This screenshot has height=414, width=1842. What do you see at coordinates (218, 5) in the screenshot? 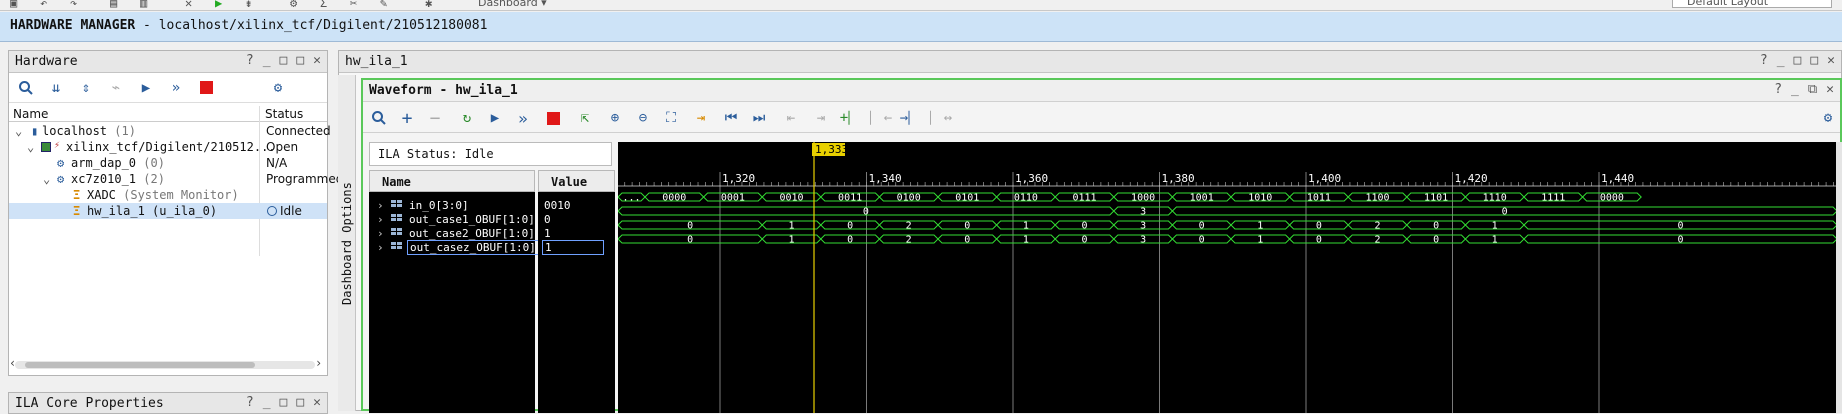
I see `run-icon: ▶` at bounding box center [218, 5].